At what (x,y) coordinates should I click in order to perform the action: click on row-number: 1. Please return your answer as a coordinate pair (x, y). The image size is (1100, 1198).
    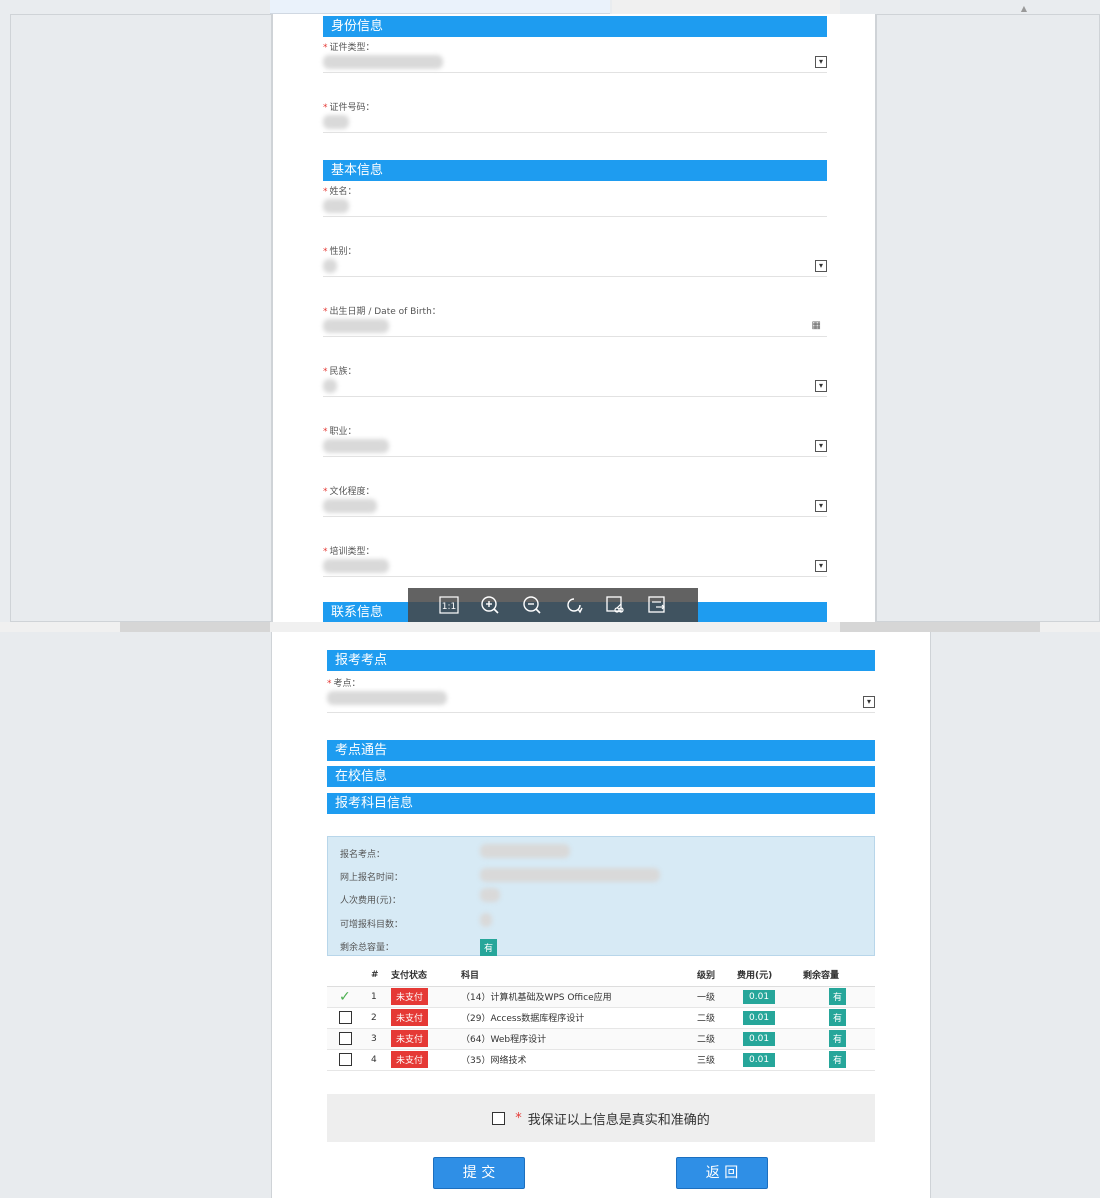
    Looking at the image, I should click on (377, 997).